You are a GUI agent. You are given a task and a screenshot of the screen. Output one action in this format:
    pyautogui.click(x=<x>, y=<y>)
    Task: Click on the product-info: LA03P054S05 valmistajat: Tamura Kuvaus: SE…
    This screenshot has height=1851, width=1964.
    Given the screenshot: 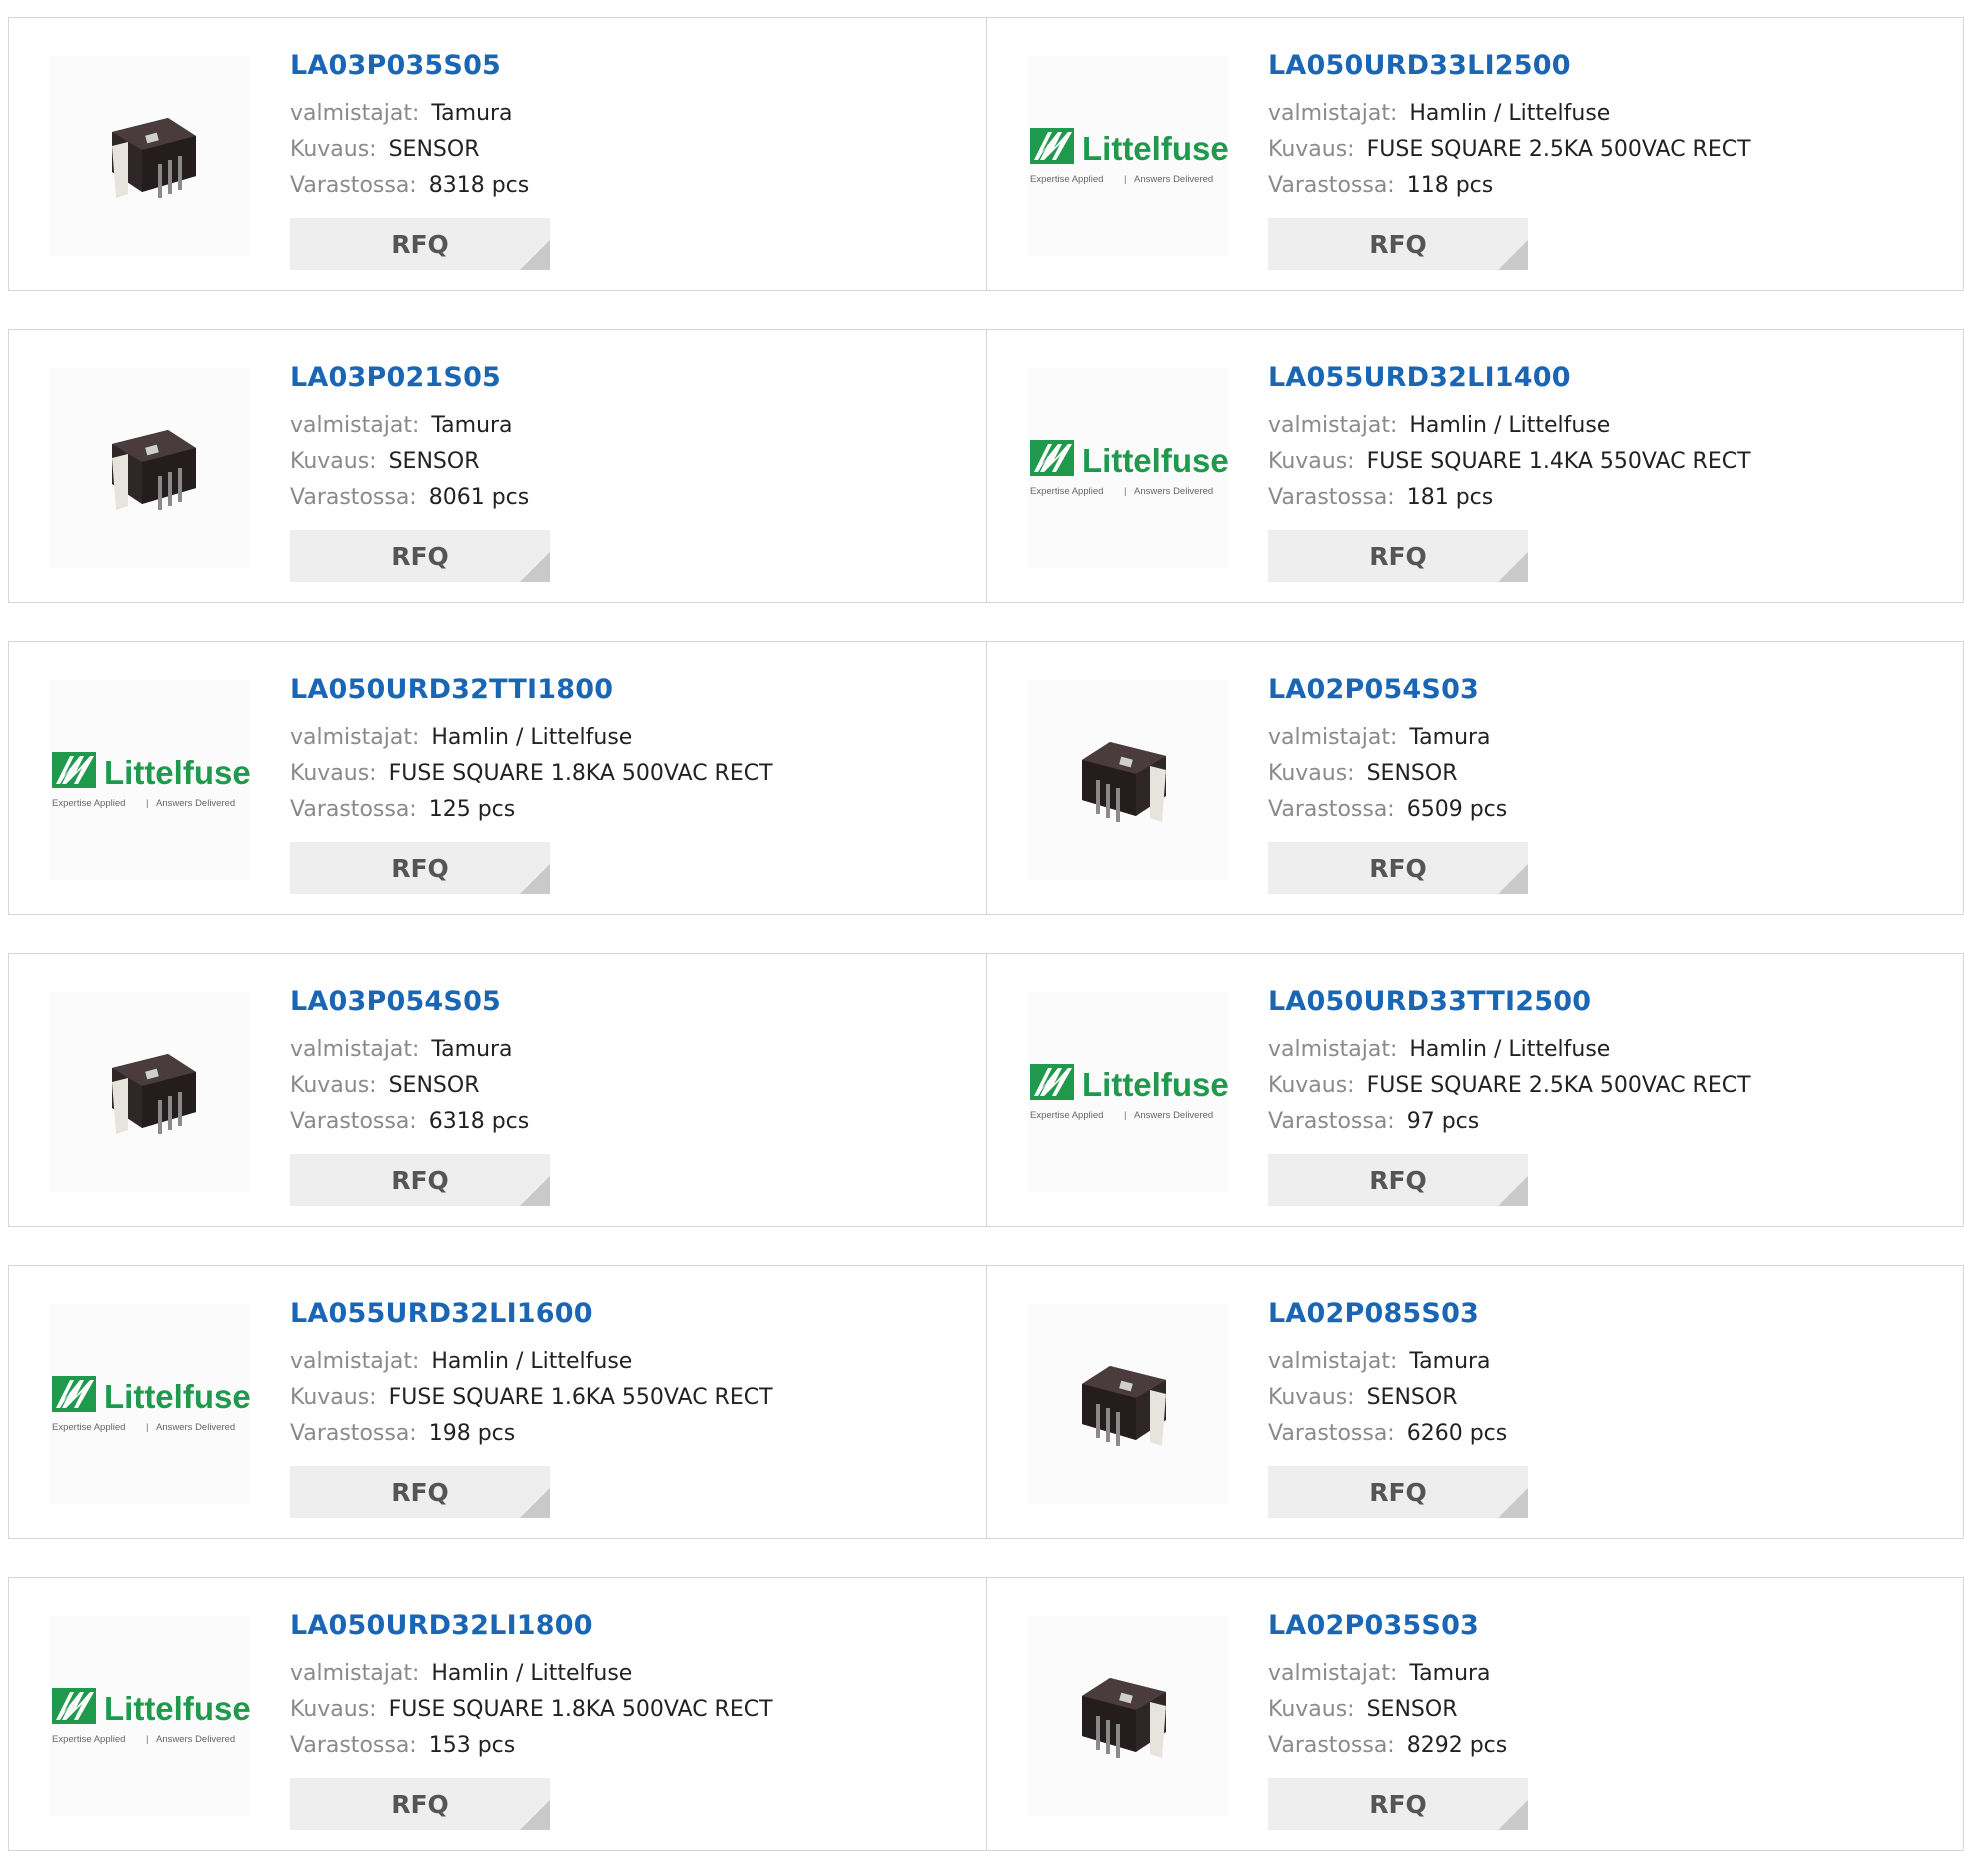 What is the action you would take?
    pyautogui.click(x=420, y=1095)
    